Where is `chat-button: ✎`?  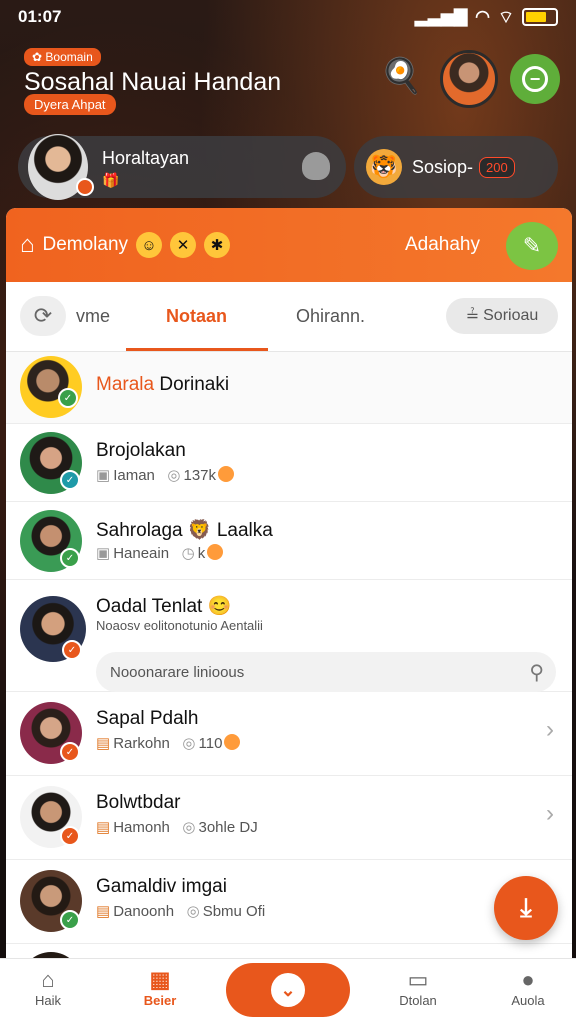
chat-button: ✎ is located at coordinates (532, 246).